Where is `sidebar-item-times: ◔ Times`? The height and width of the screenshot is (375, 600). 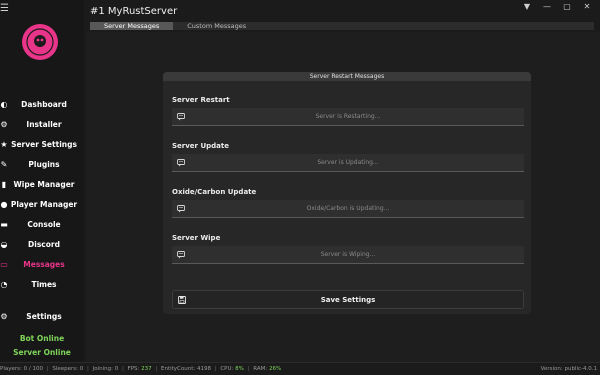 sidebar-item-times: ◔ Times is located at coordinates (42, 284).